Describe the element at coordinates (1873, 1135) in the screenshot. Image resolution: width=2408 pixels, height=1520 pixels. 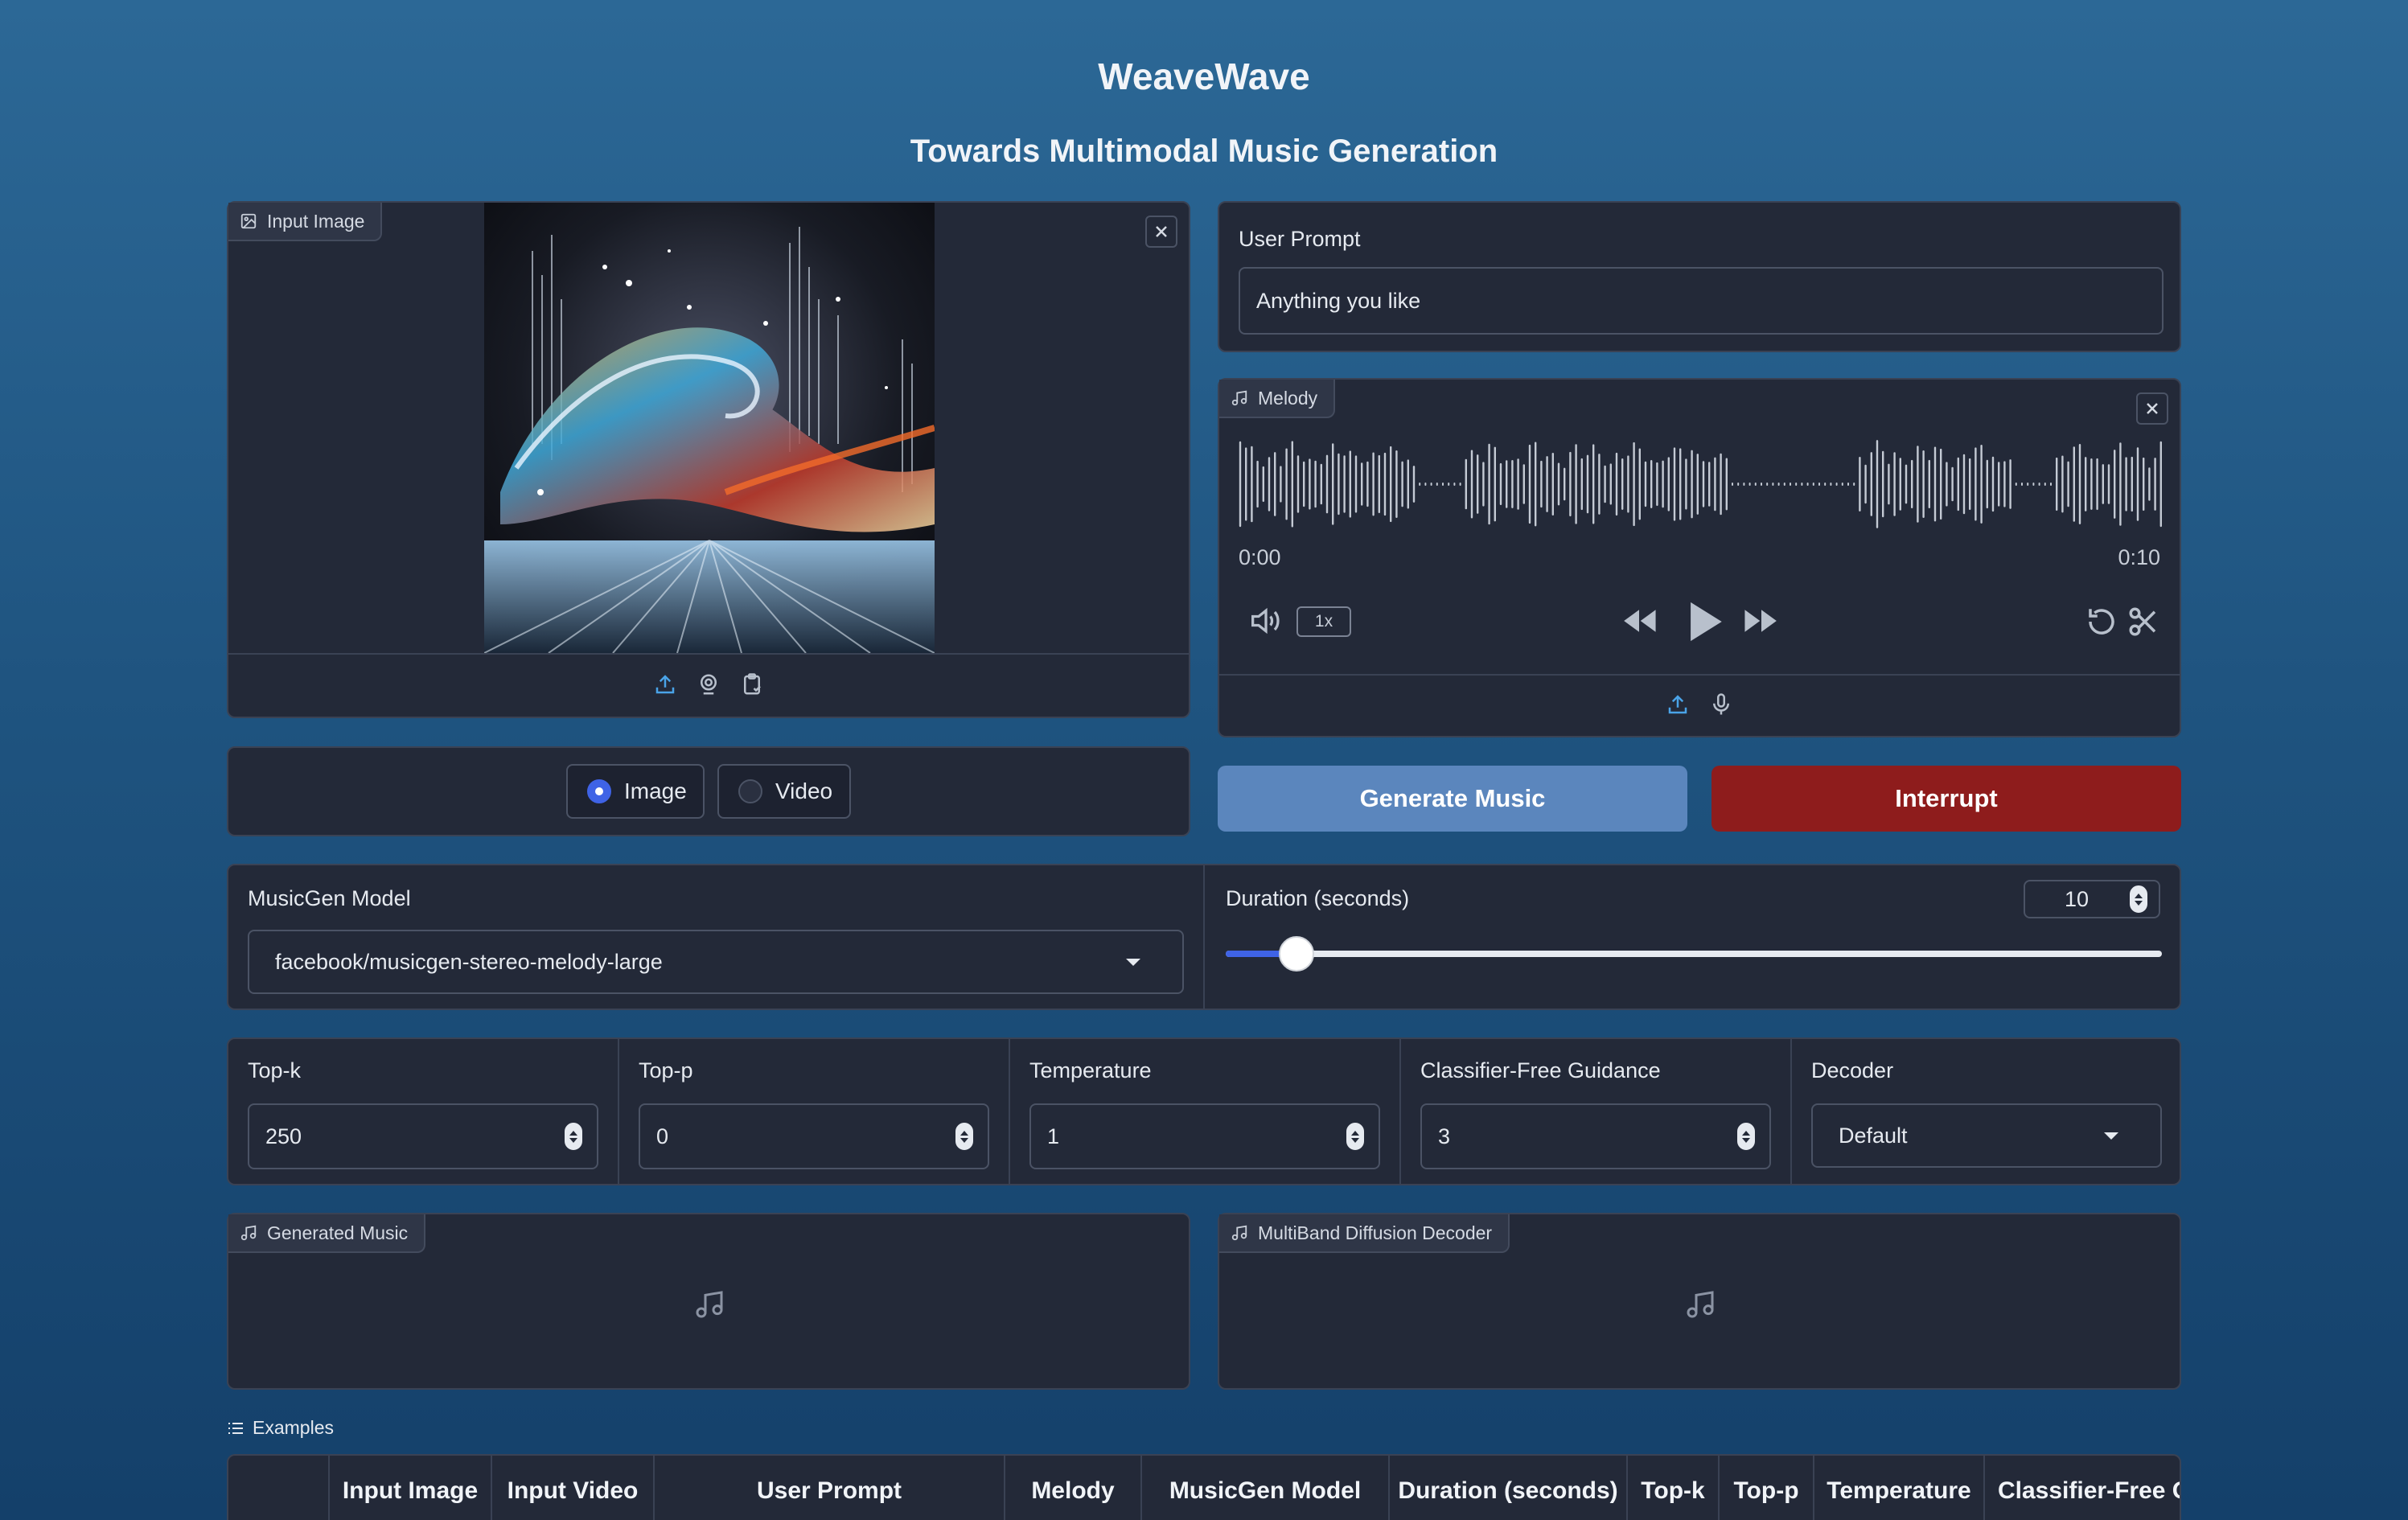
I see `decoder-value: Default` at that location.